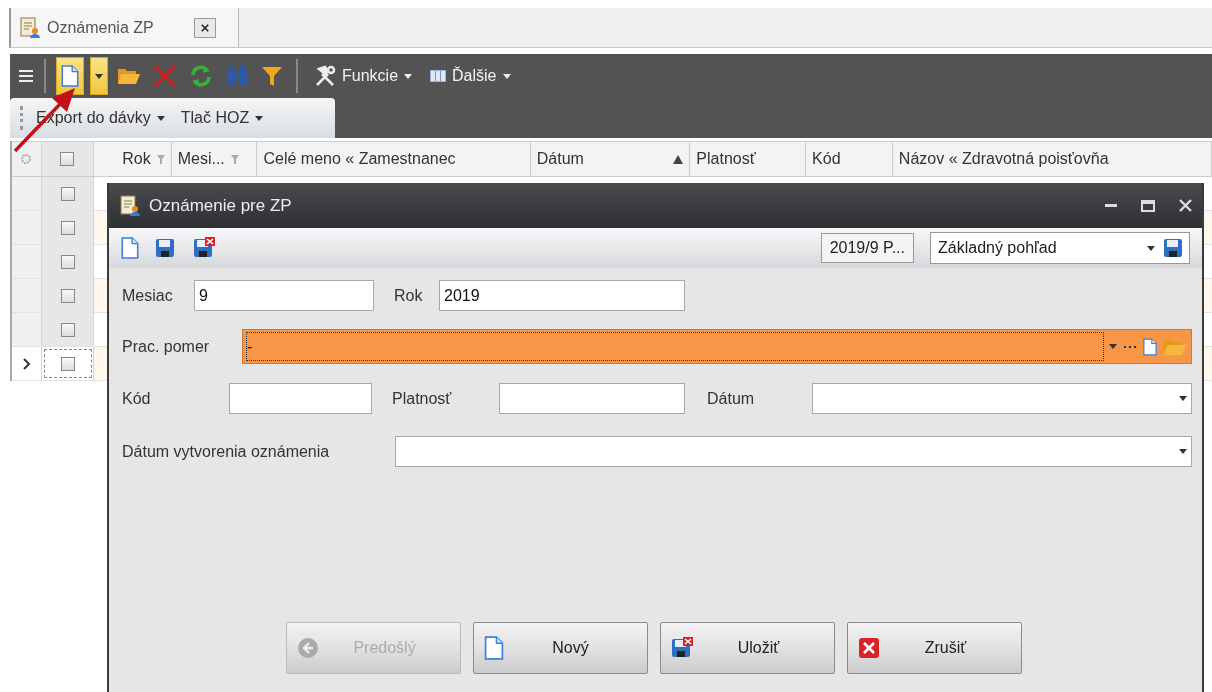 The image size is (1212, 692). I want to click on dropdown-button, so click(99, 76).